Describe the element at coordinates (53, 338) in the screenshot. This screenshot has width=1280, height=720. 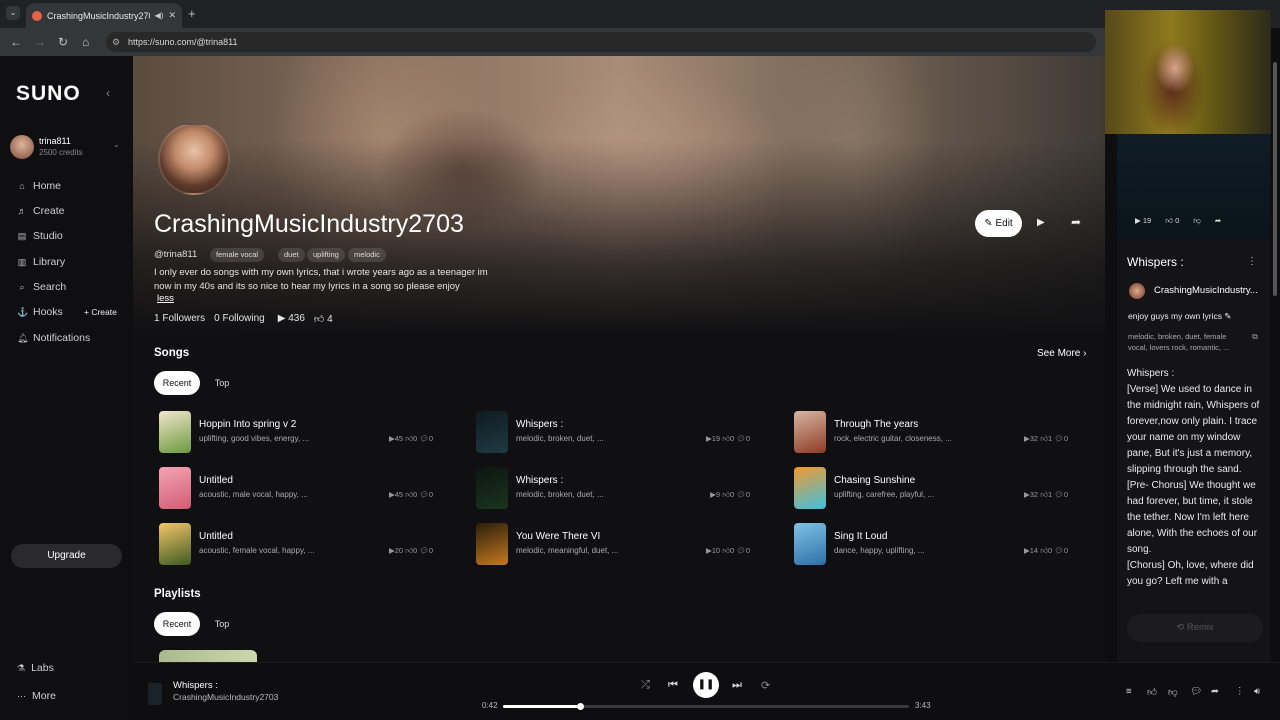
I see `sidebar-item-notifications: 🔔︎ Notifications` at that location.